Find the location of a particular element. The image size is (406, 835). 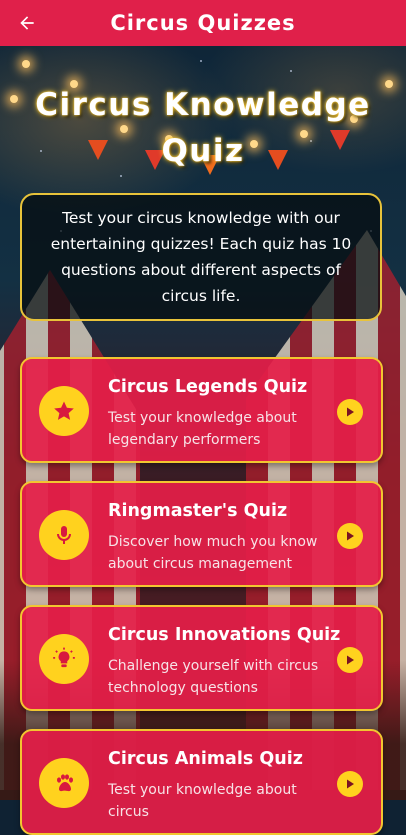

paw-icon is located at coordinates (65, 783).